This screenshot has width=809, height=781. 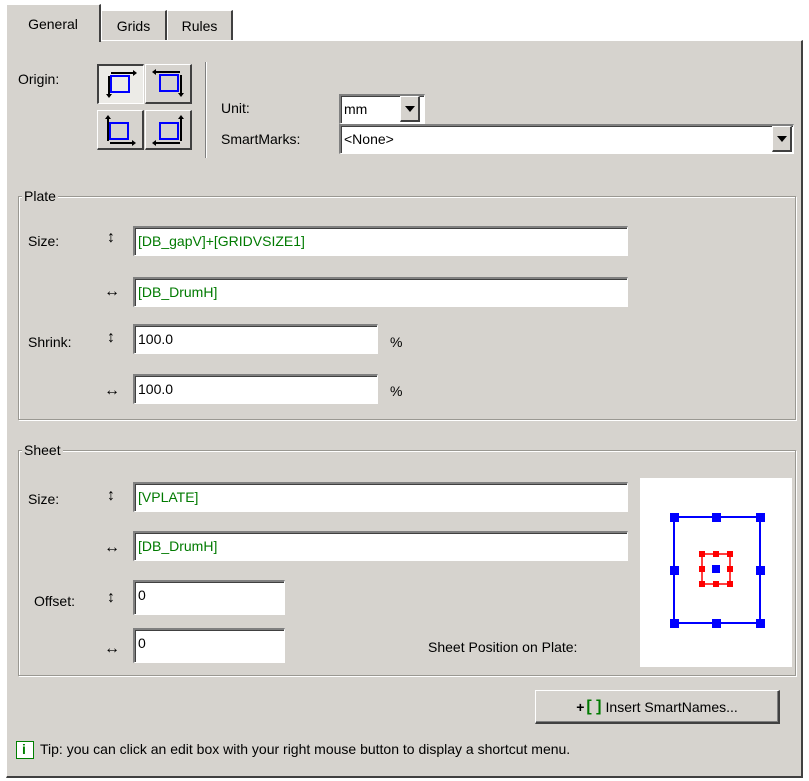 I want to click on tab-general: General, so click(x=53, y=23).